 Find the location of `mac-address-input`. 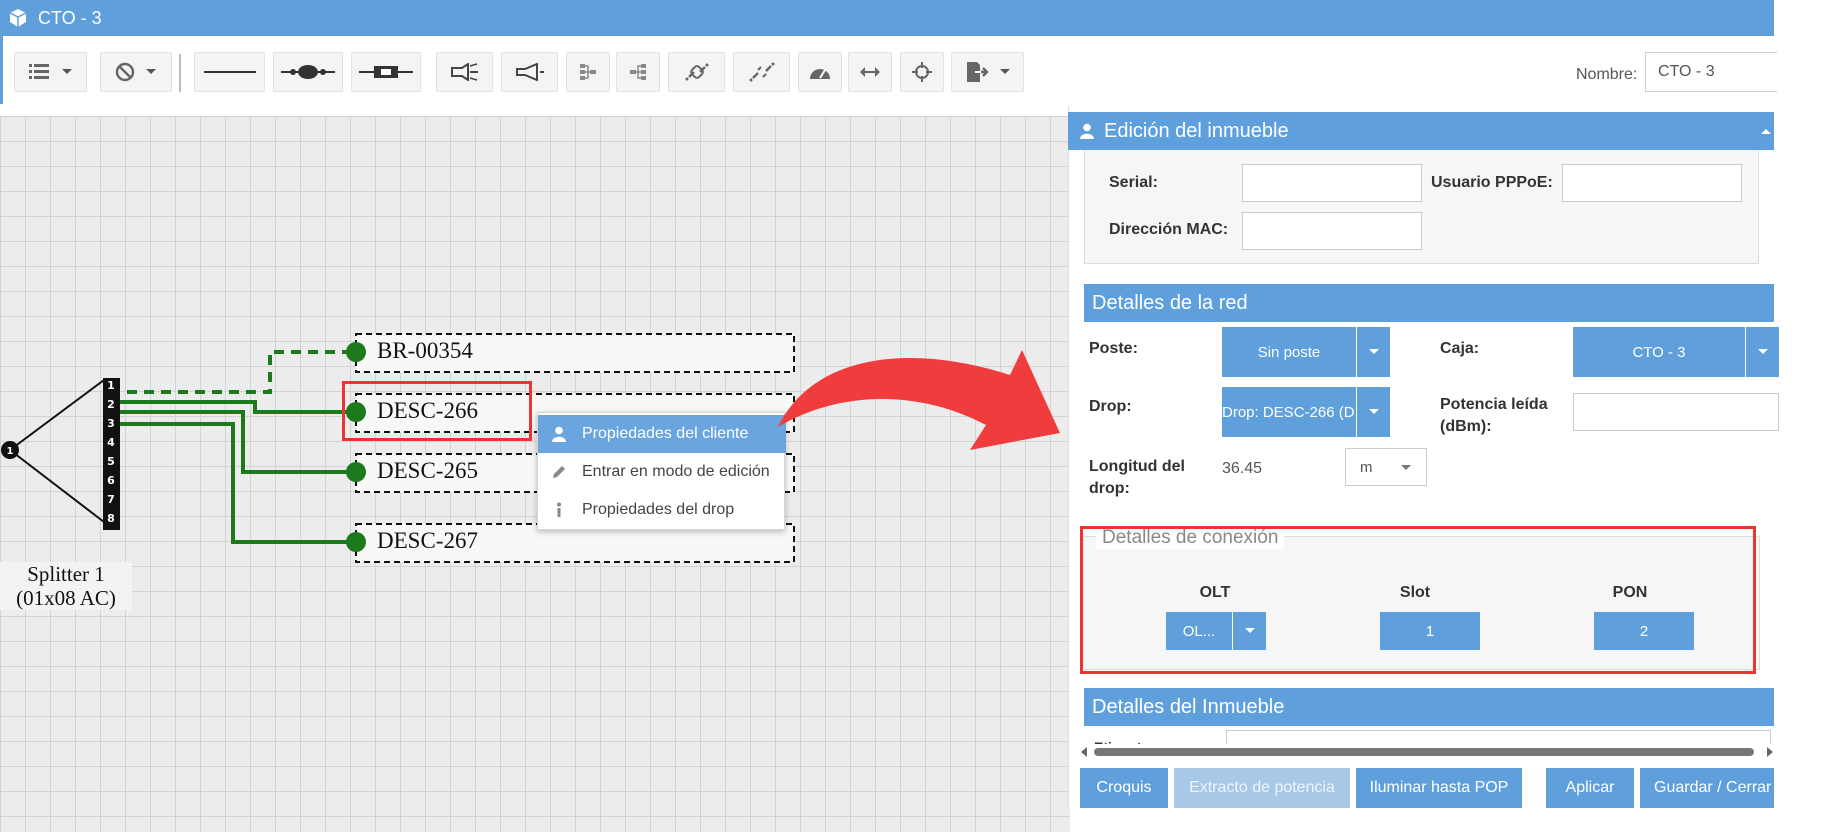

mac-address-input is located at coordinates (1332, 231).